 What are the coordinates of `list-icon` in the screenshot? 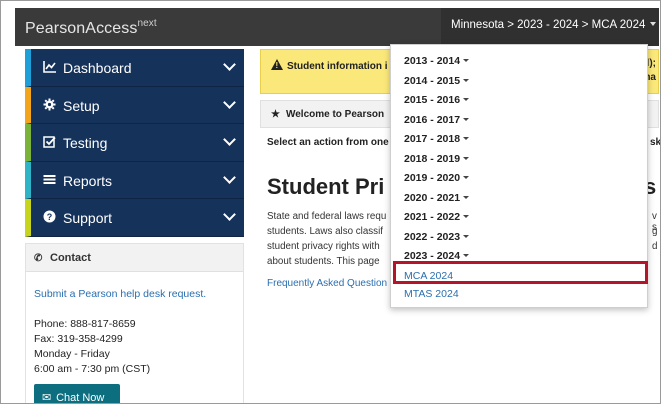 It's located at (50, 180).